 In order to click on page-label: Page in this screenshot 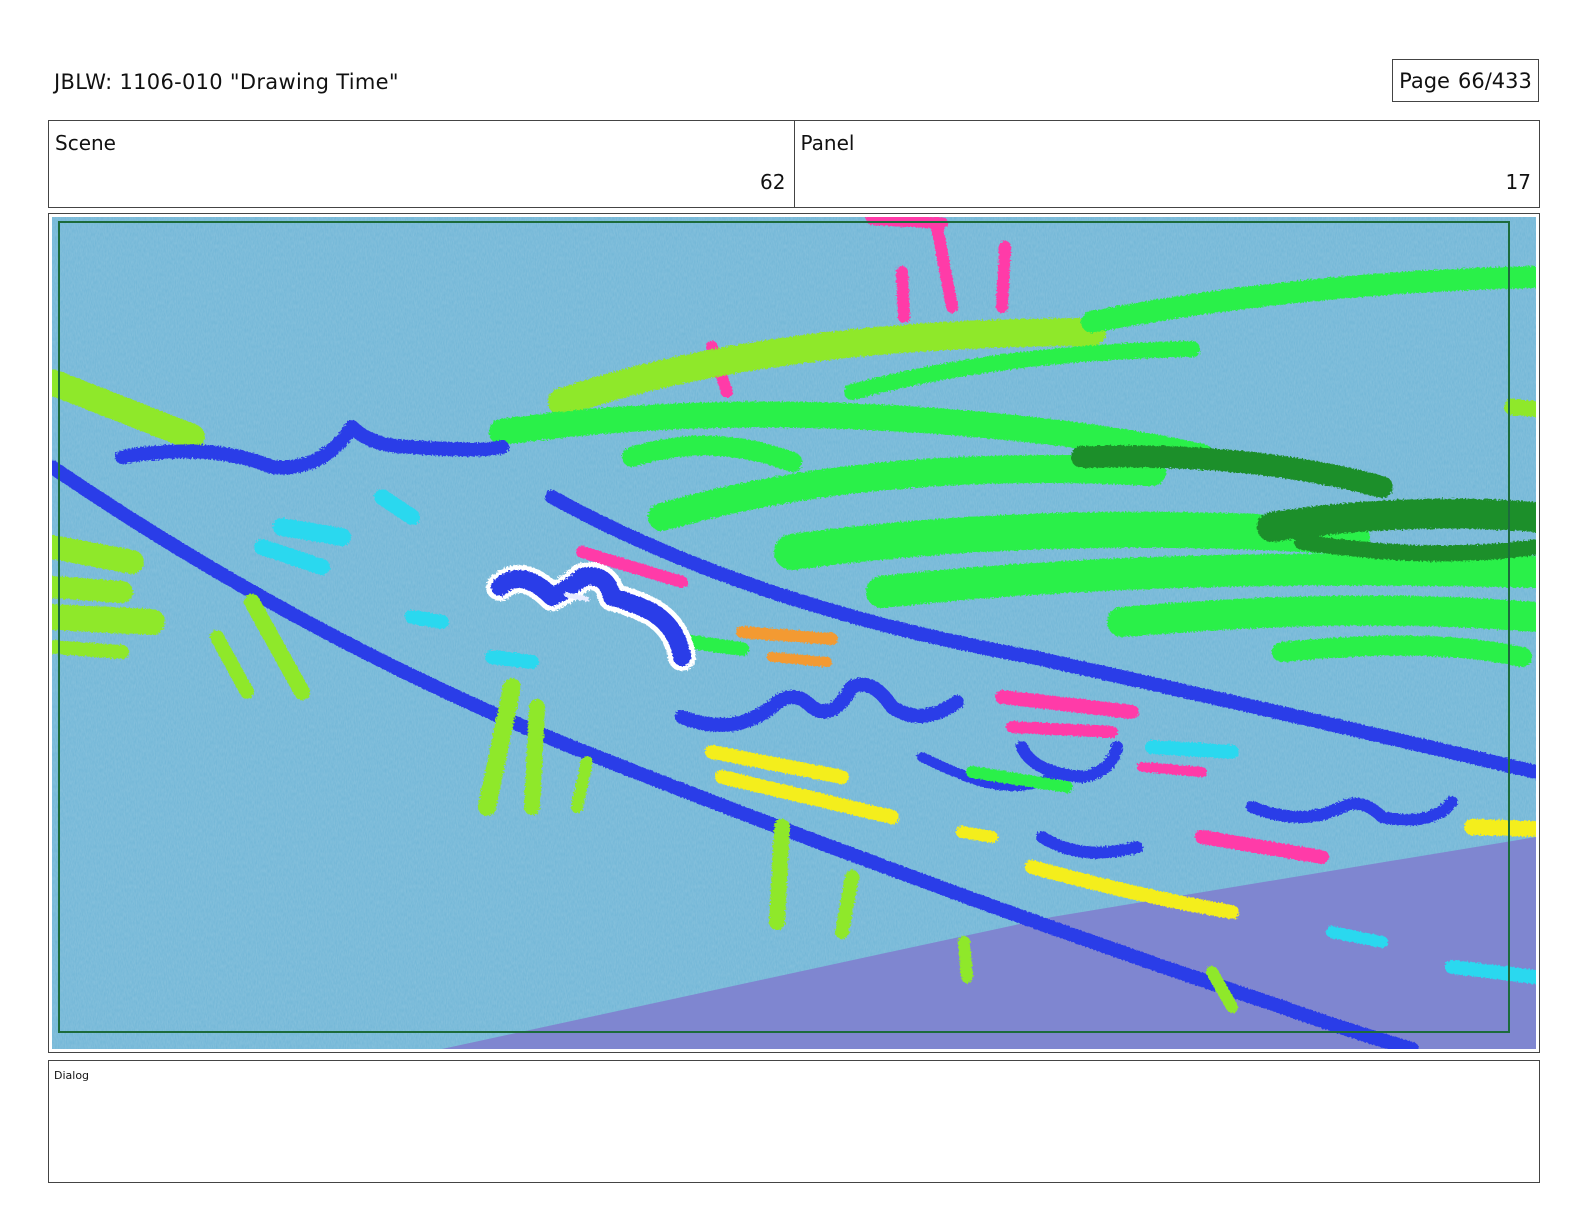, I will do `click(1424, 80)`.